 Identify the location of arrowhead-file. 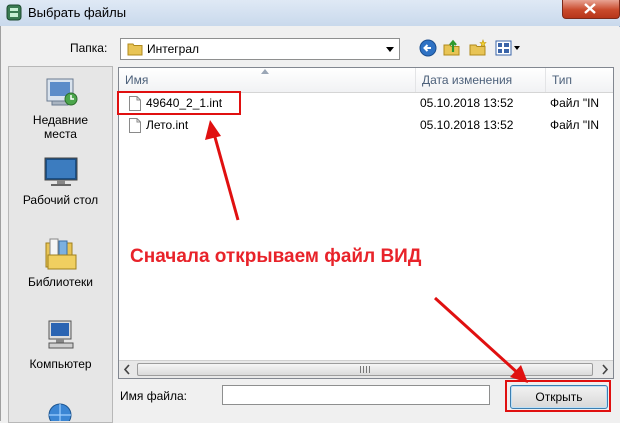
(213, 130).